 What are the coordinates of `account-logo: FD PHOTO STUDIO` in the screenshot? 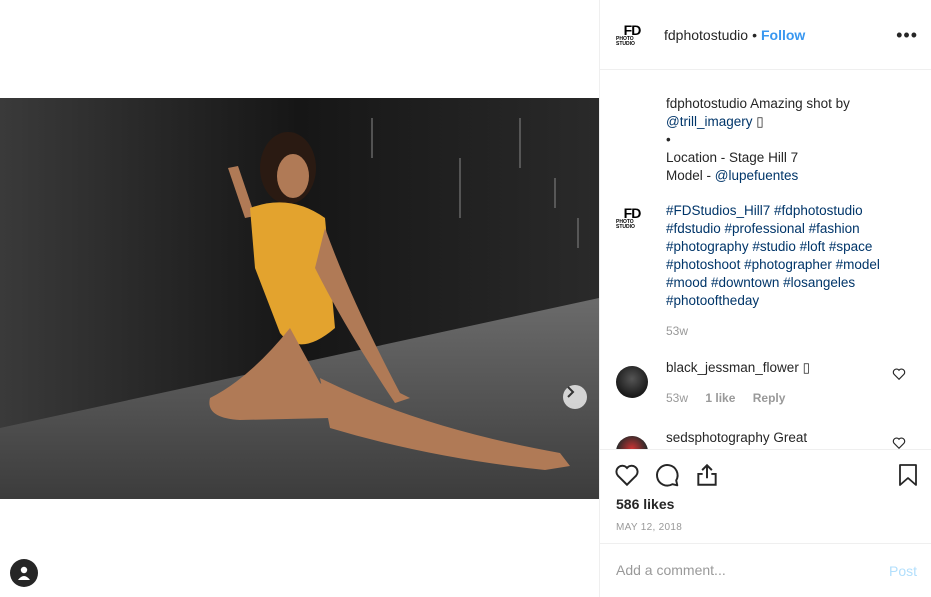 It's located at (632, 34).